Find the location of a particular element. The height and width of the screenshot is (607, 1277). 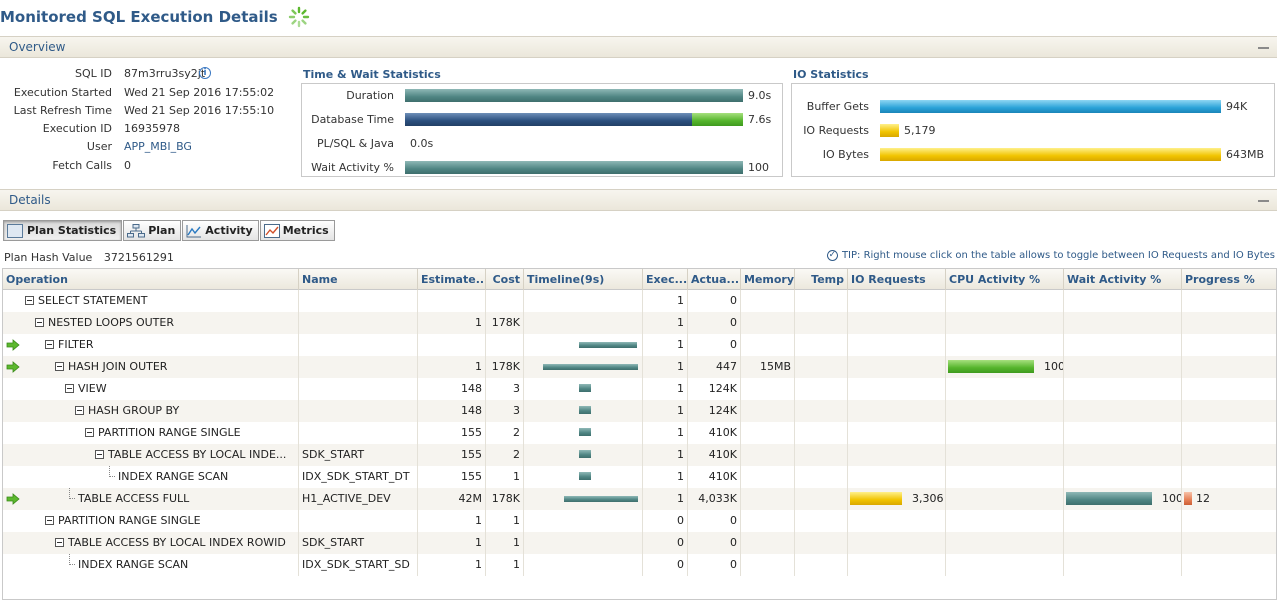

table-row: FILTER 1 0 is located at coordinates (639, 345).